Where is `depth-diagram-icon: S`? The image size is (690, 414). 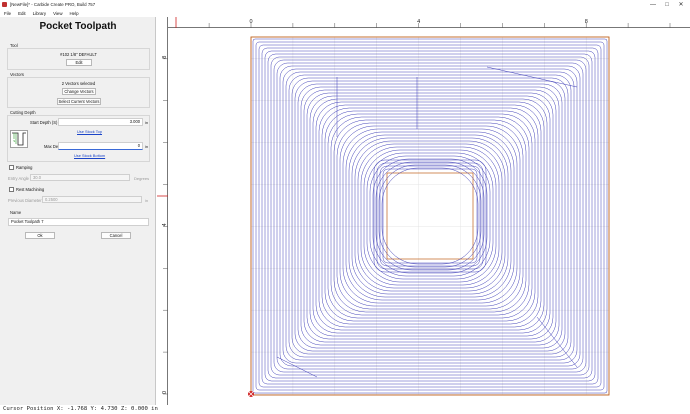 depth-diagram-icon: S is located at coordinates (19, 139).